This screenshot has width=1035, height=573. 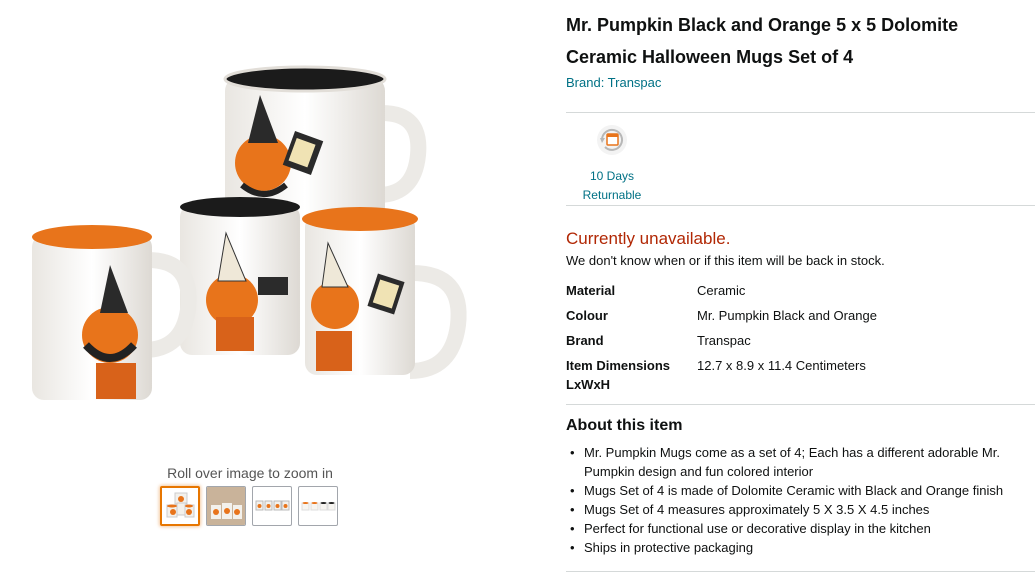 I want to click on spec-key: Item Dimensions LxWxH, so click(x=618, y=375).